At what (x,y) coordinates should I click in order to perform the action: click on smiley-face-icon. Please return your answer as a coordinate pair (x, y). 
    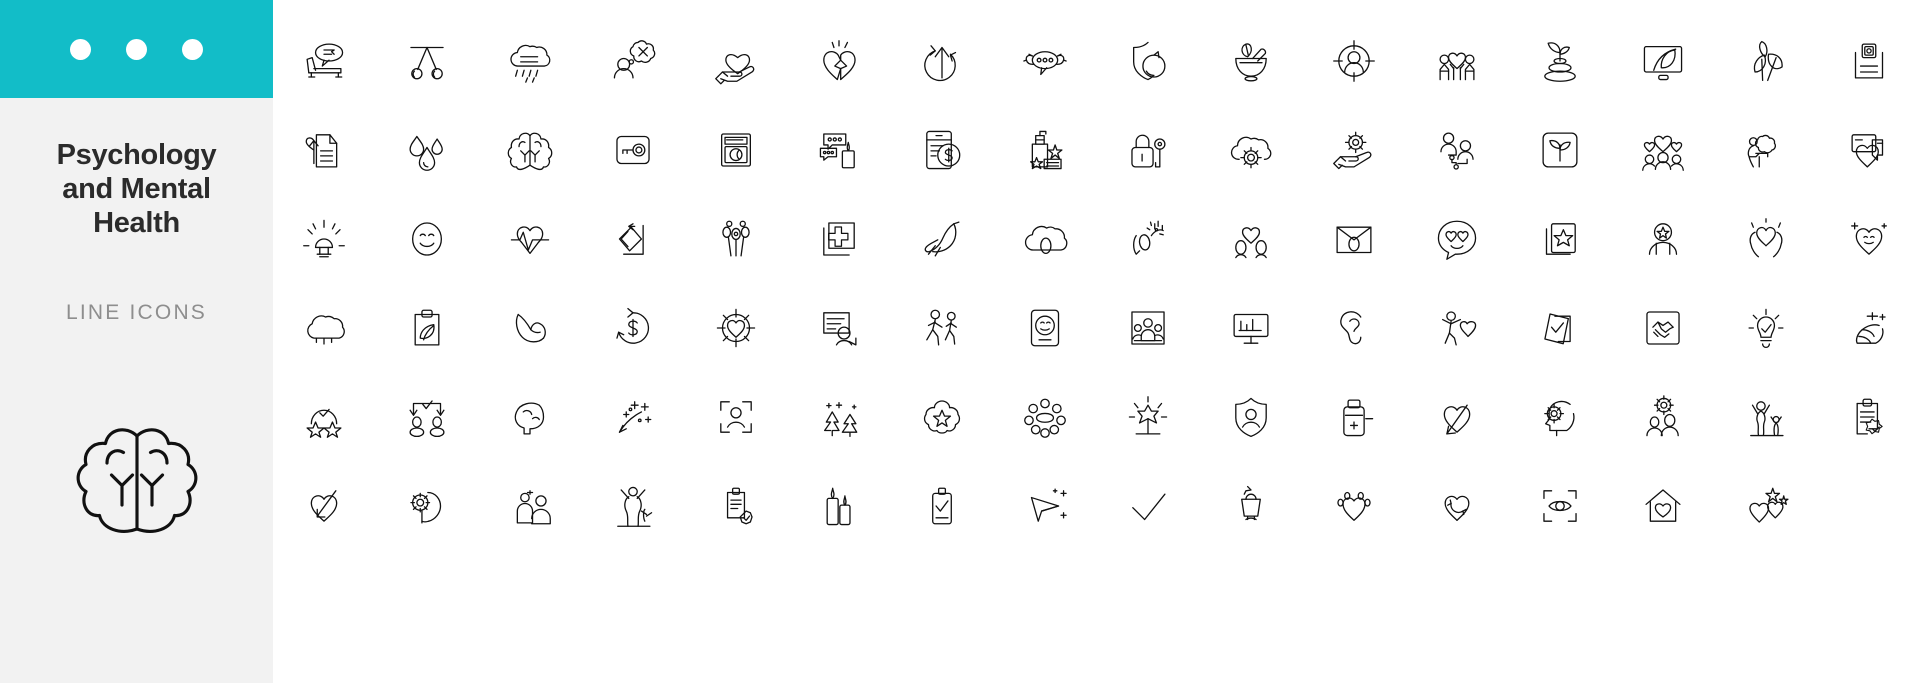
    Looking at the image, I should click on (427, 238).